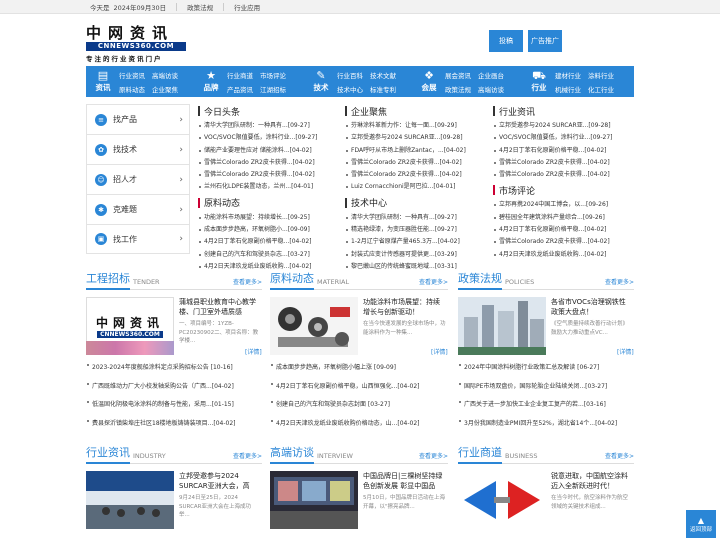  What do you see at coordinates (539, 81) in the screenshot?
I see `nav-group-icon: ⛟ 行业` at bounding box center [539, 81].